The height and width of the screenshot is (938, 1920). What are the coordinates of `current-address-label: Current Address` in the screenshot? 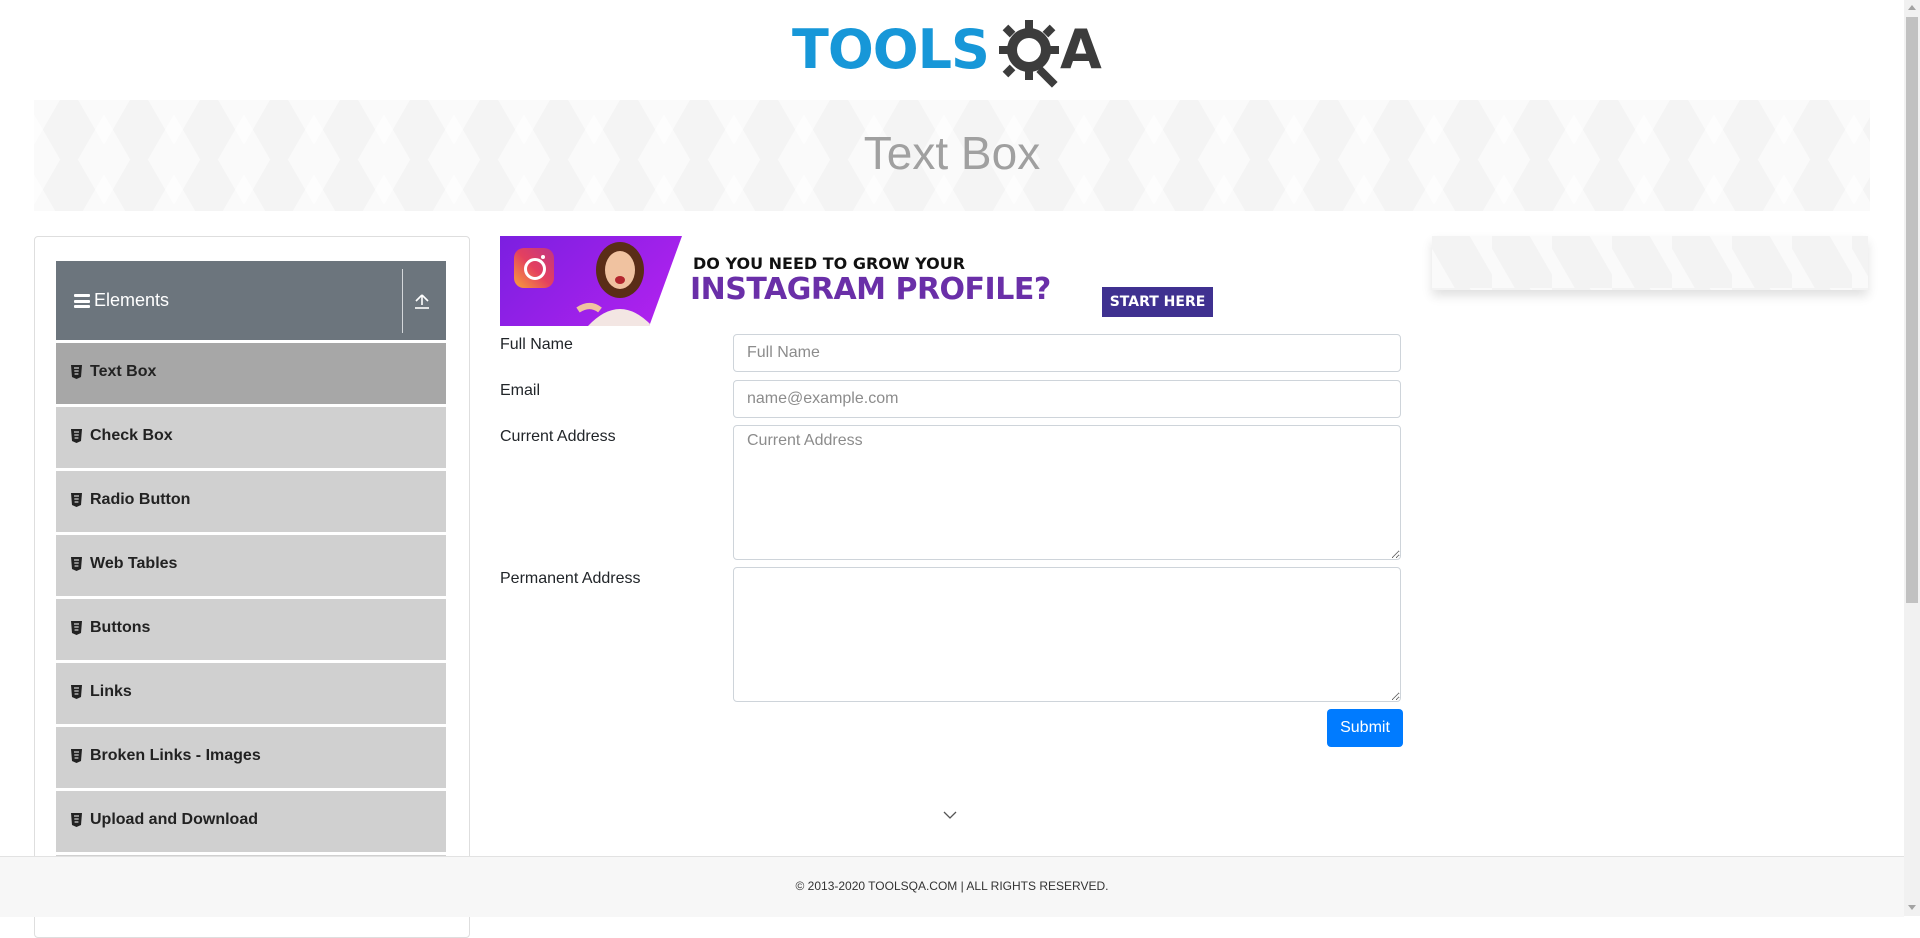 It's located at (558, 436).